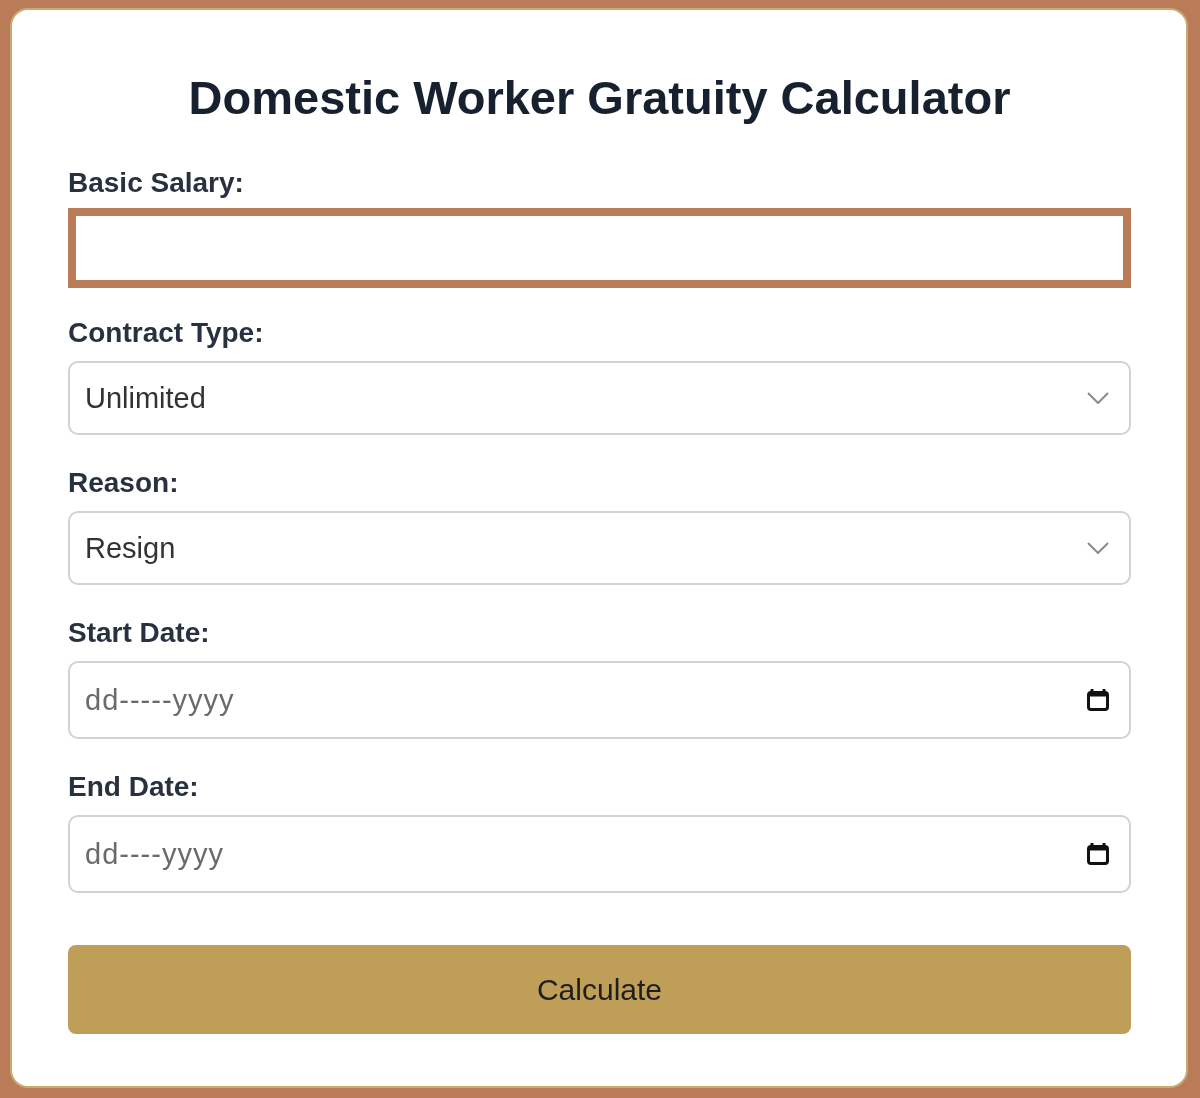 This screenshot has width=1200, height=1098. What do you see at coordinates (599, 548) in the screenshot?
I see `dropdown: Resign` at bounding box center [599, 548].